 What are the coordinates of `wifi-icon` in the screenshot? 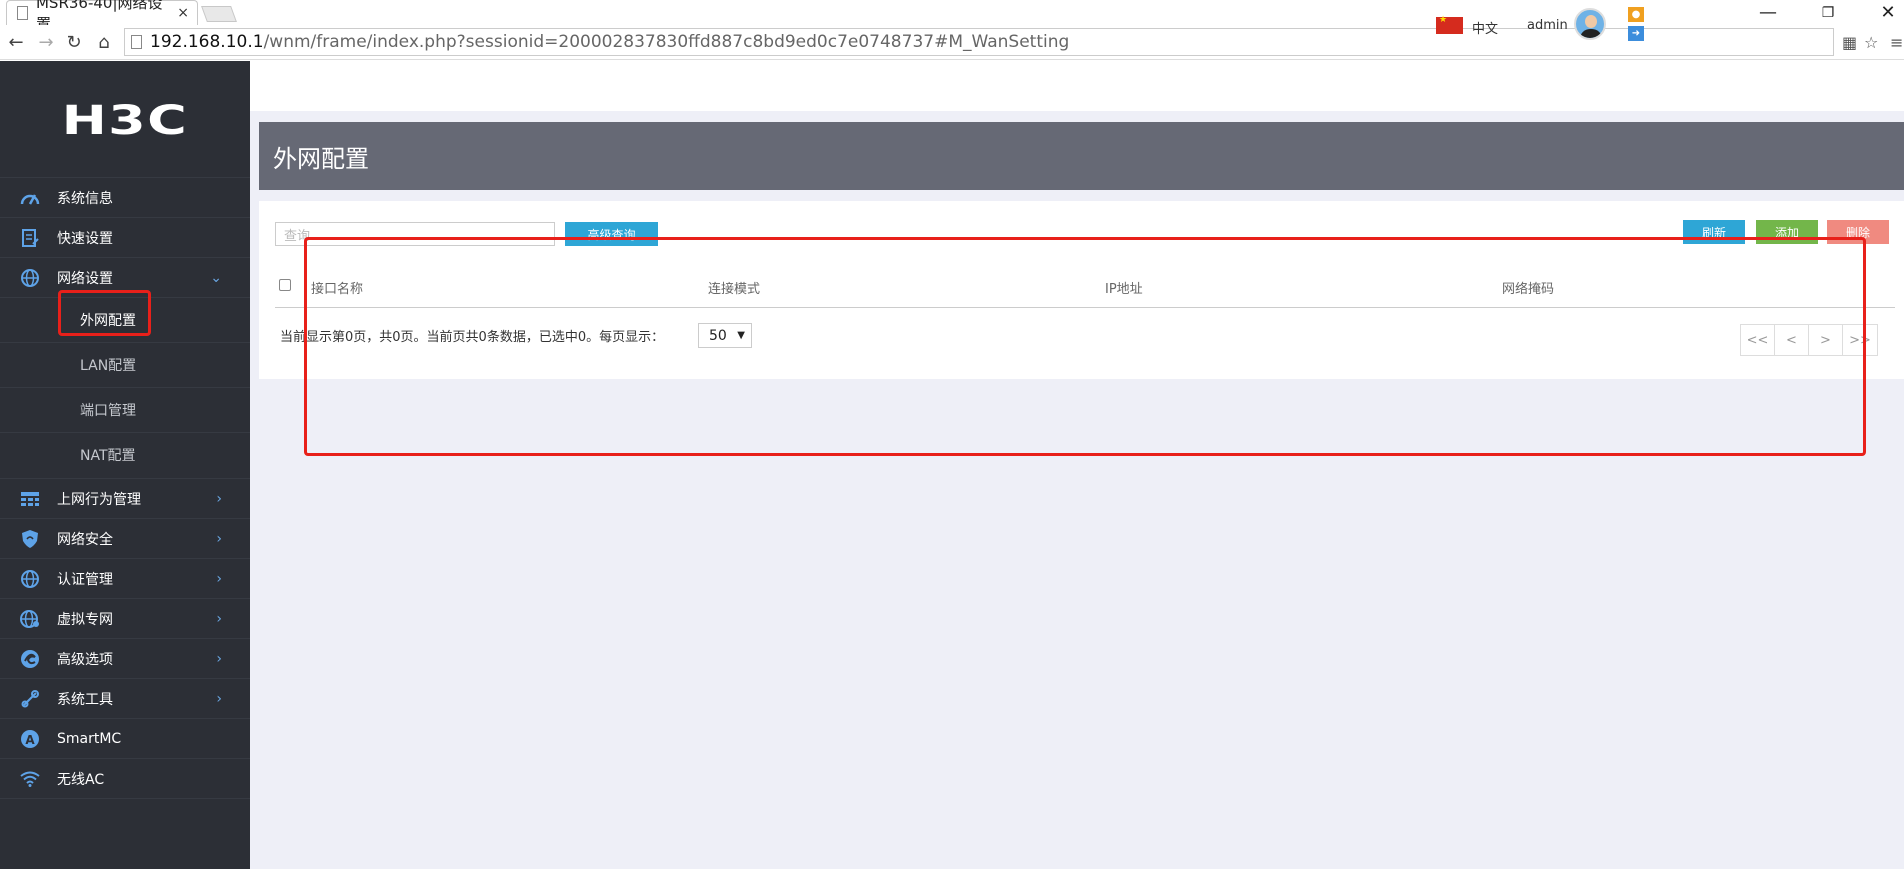 It's located at (30, 779).